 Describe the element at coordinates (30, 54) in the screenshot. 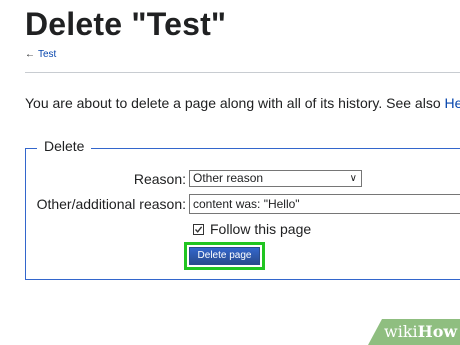

I see `back-arrow-icon: ←` at that location.